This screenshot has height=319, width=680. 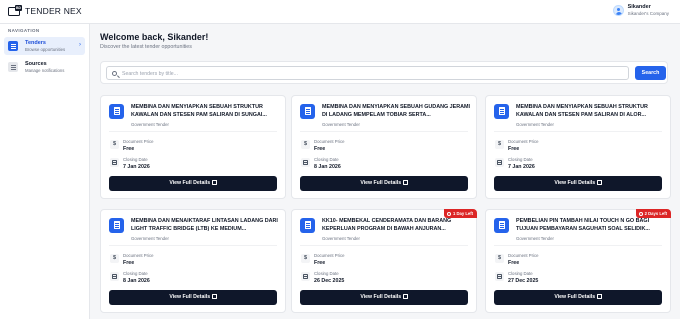 What do you see at coordinates (45, 70) in the screenshot?
I see `sidebar-item-sublabel: Manage notifications` at bounding box center [45, 70].